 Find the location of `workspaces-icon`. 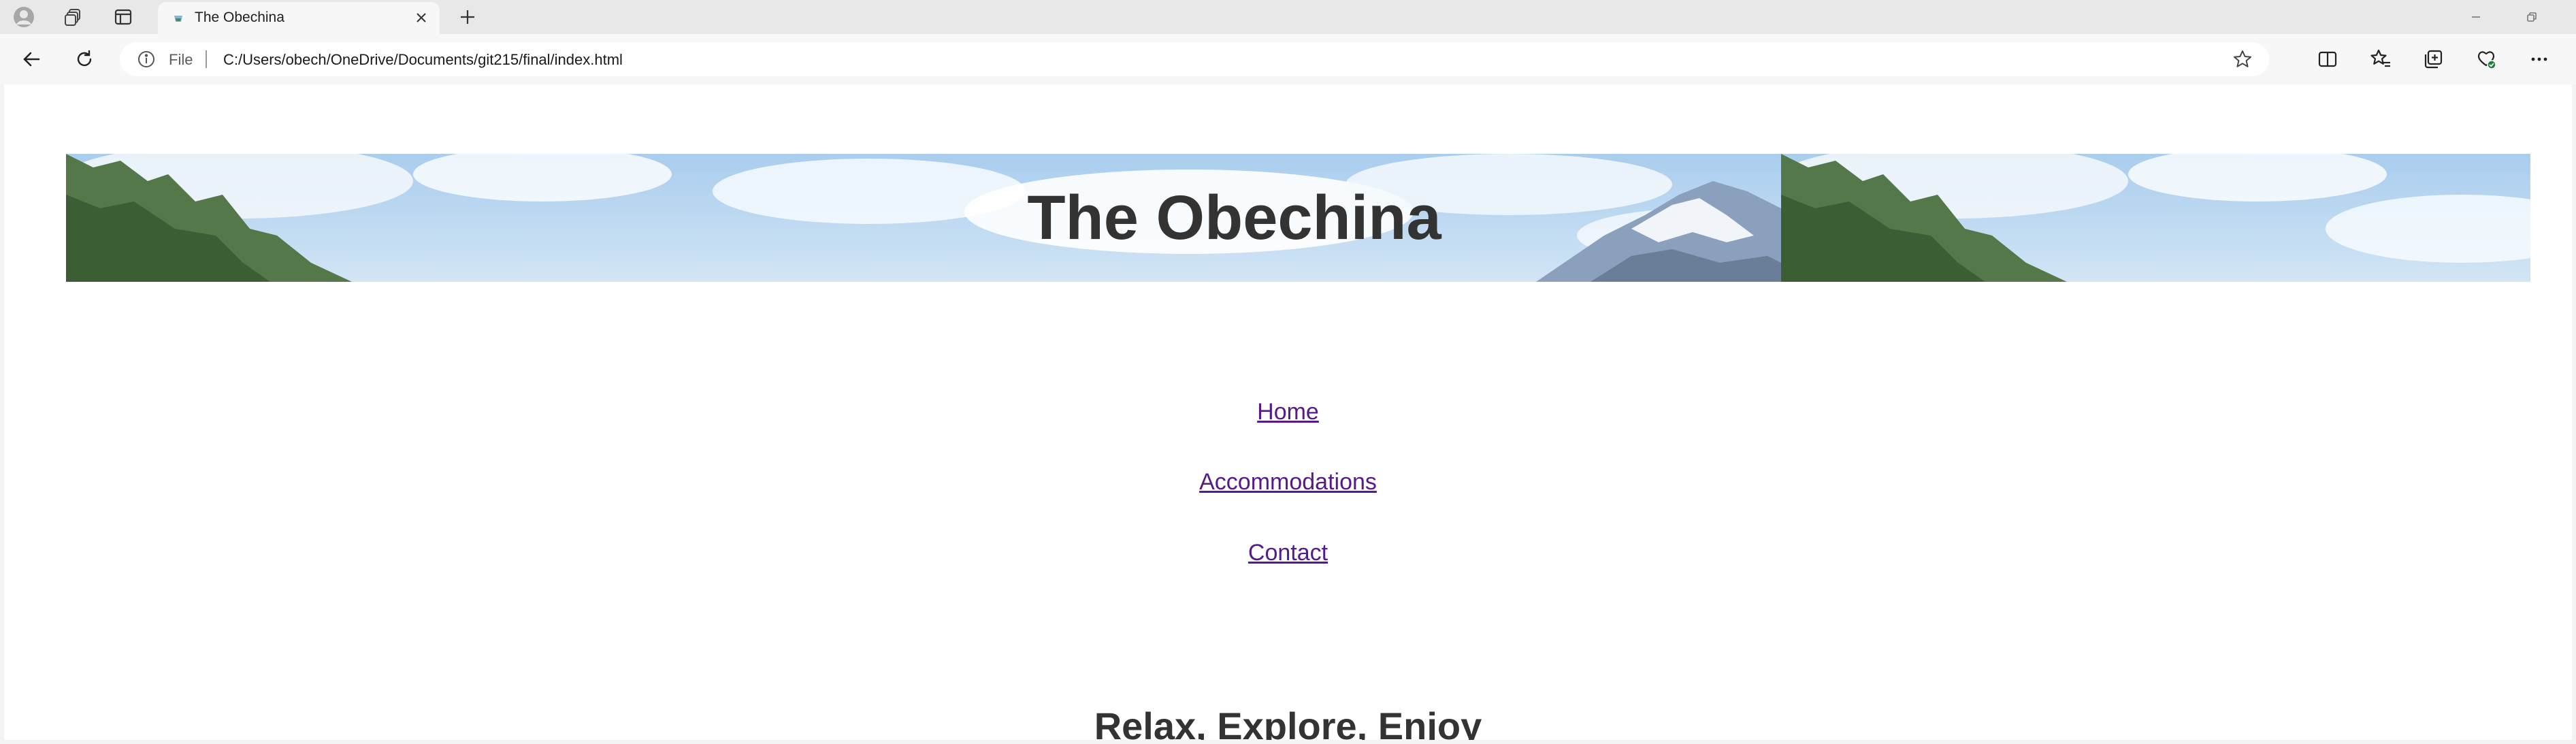

workspaces-icon is located at coordinates (73, 17).